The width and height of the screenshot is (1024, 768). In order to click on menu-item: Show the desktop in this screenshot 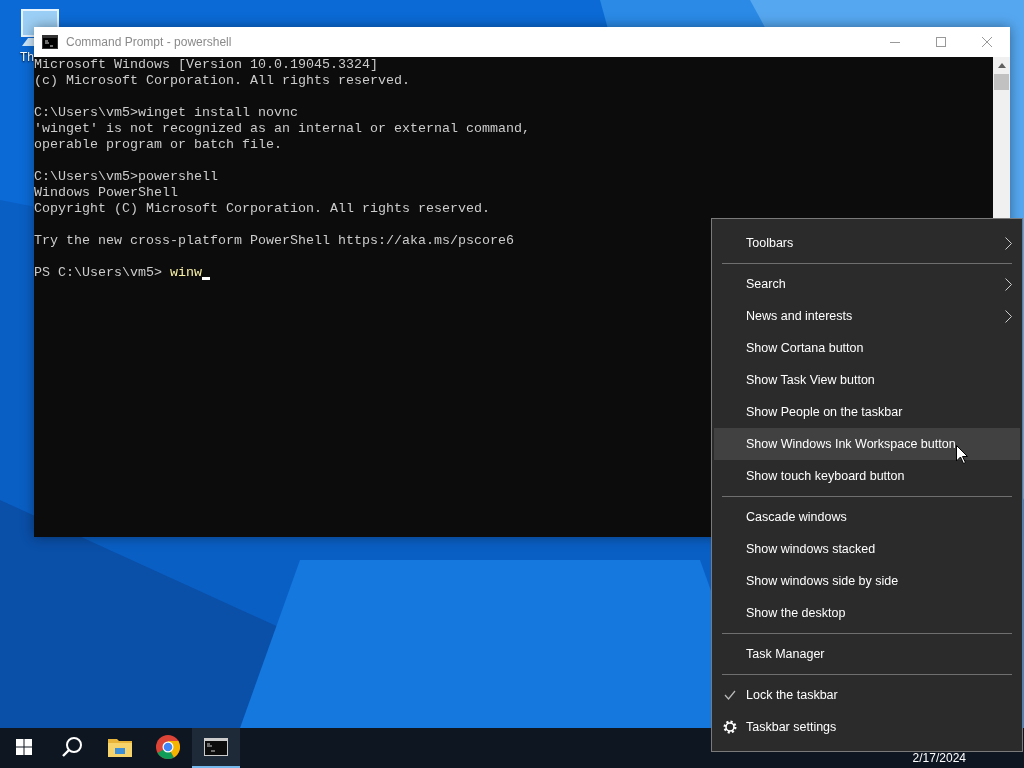, I will do `click(867, 613)`.